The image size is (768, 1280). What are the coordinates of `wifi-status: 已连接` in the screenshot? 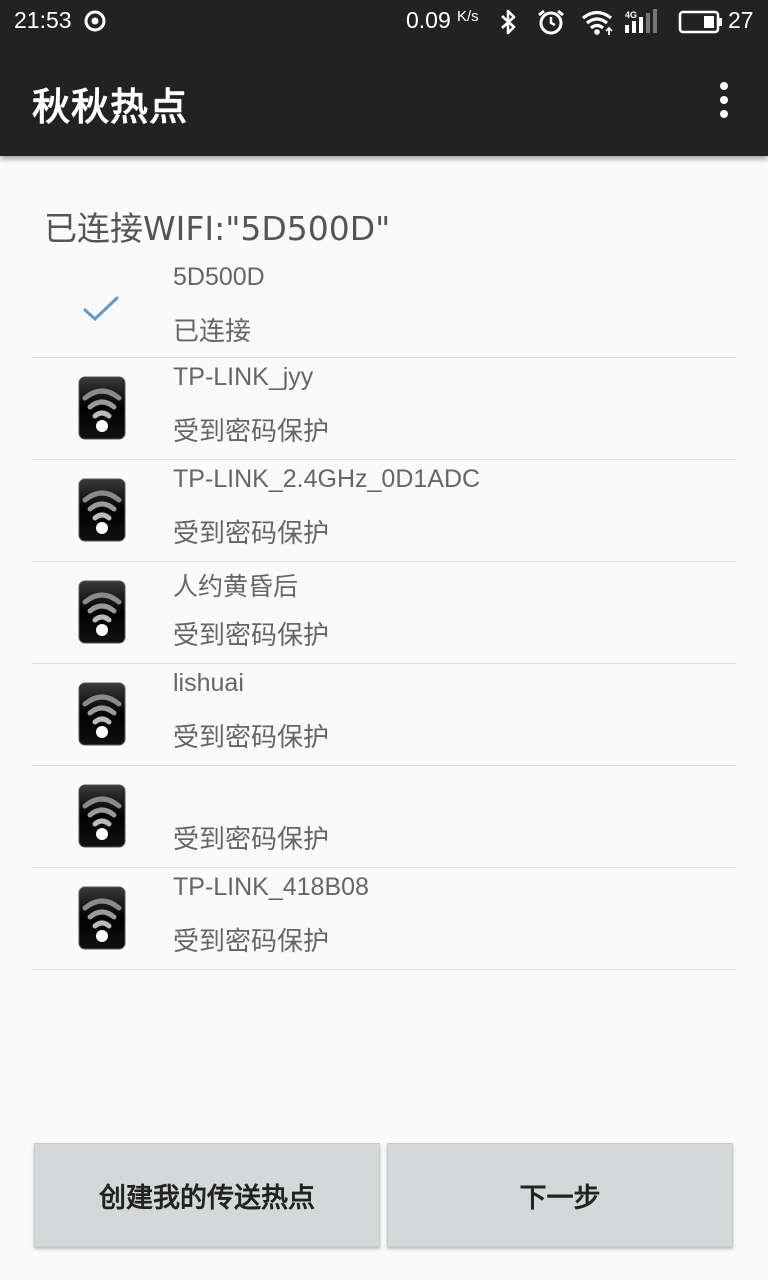 It's located at (212, 332).